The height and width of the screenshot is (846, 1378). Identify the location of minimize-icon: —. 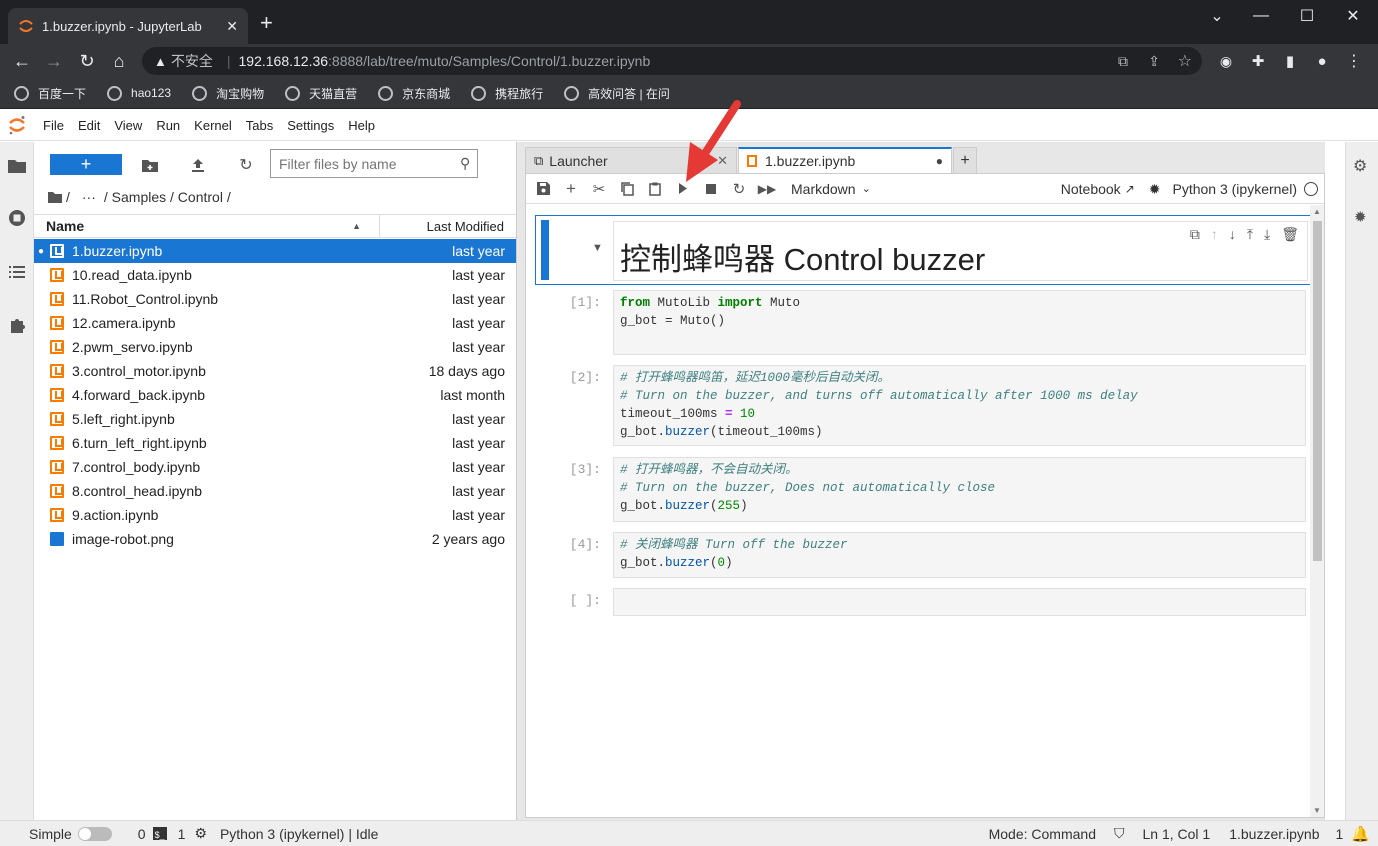
(1261, 16).